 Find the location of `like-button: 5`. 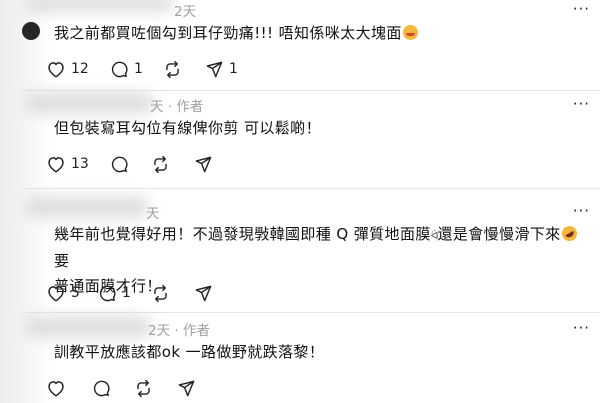

like-button: 5 is located at coordinates (63, 293).